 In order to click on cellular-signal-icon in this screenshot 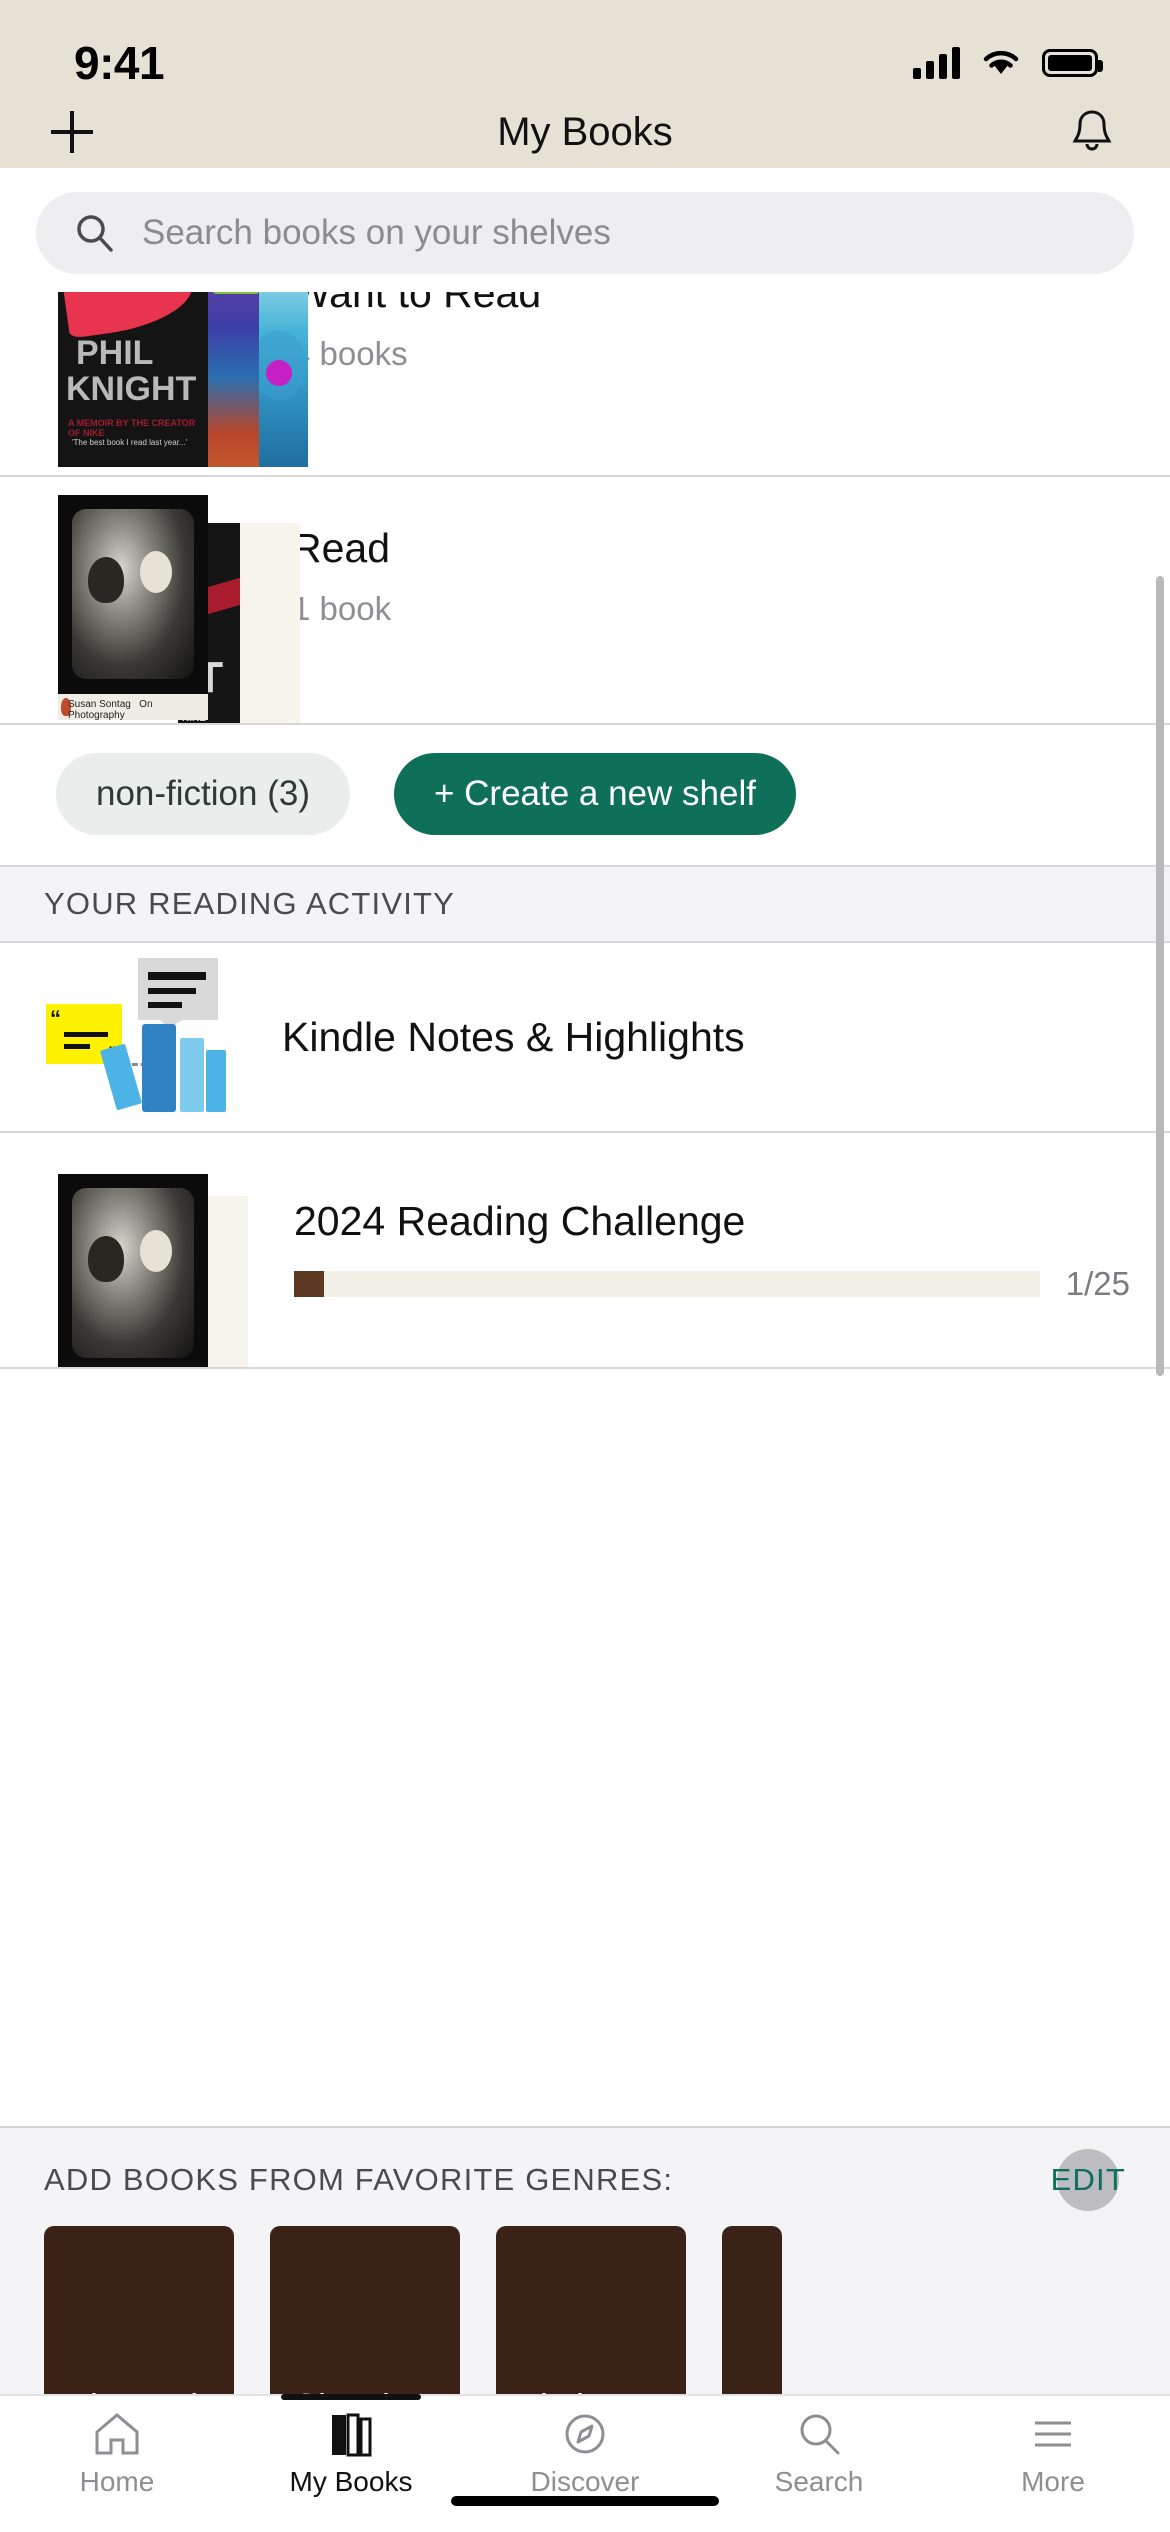, I will do `click(936, 63)`.